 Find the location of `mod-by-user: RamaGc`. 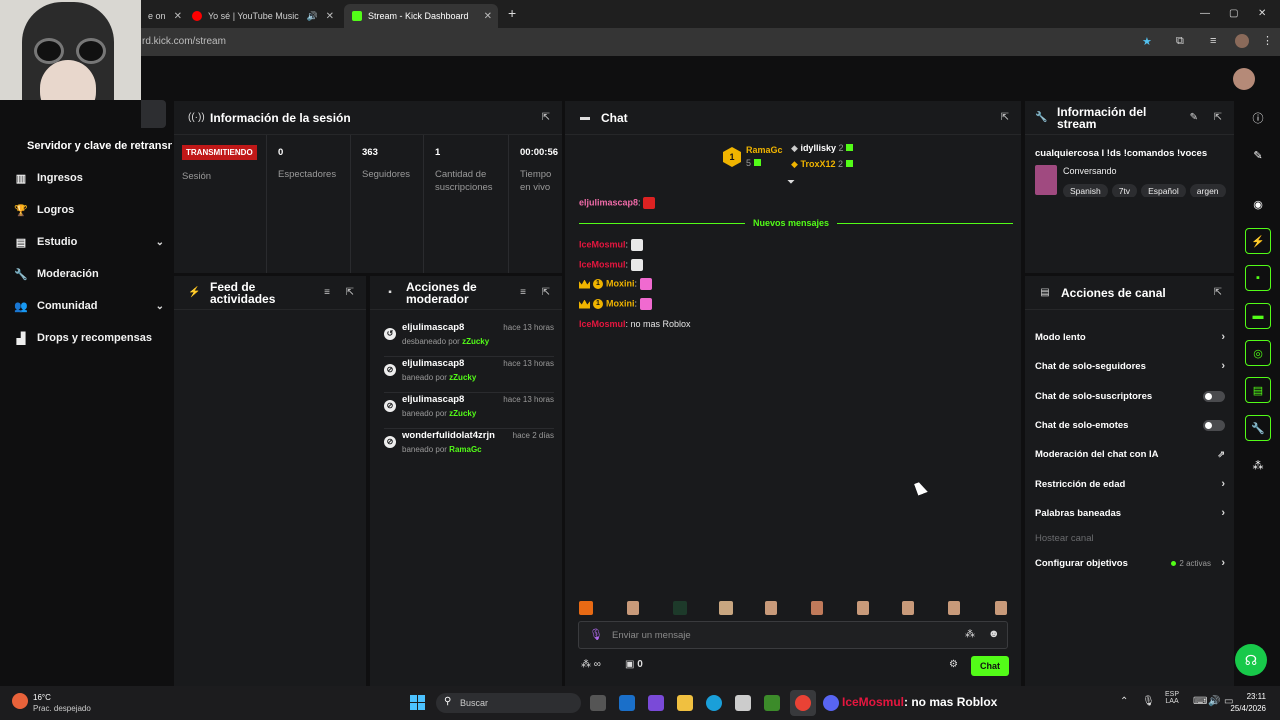

mod-by-user: RamaGc is located at coordinates (465, 449).